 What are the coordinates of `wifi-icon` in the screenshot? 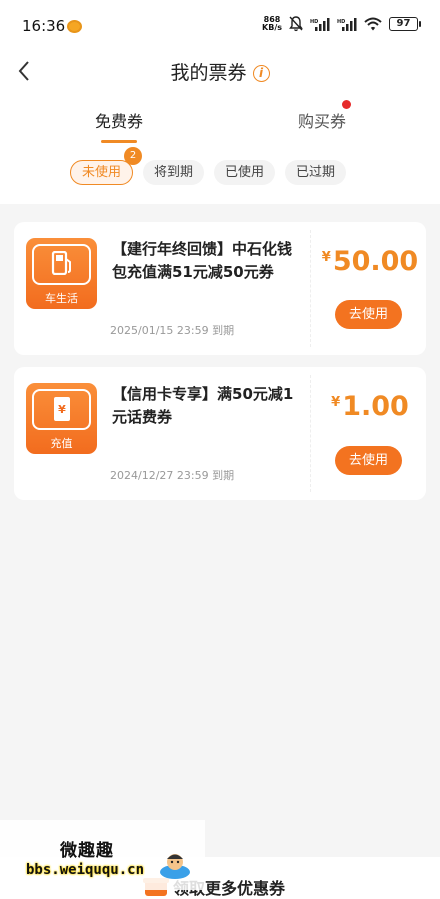 It's located at (373, 24).